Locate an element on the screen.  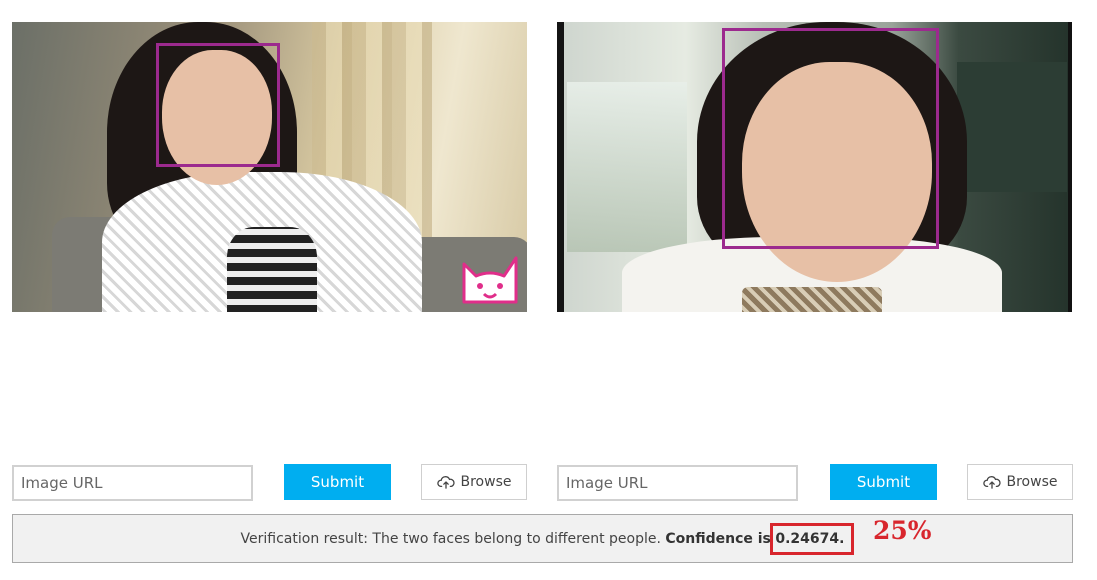
image-url-input-left is located at coordinates (132, 483).